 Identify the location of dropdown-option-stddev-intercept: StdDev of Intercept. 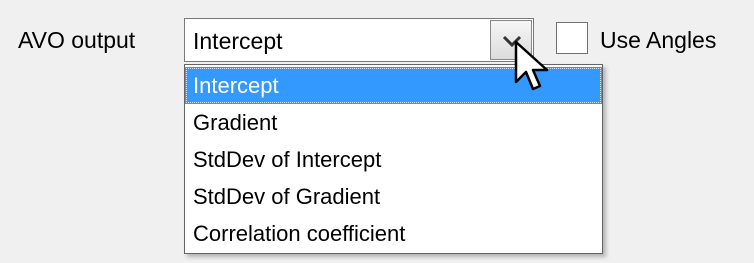
(393, 159).